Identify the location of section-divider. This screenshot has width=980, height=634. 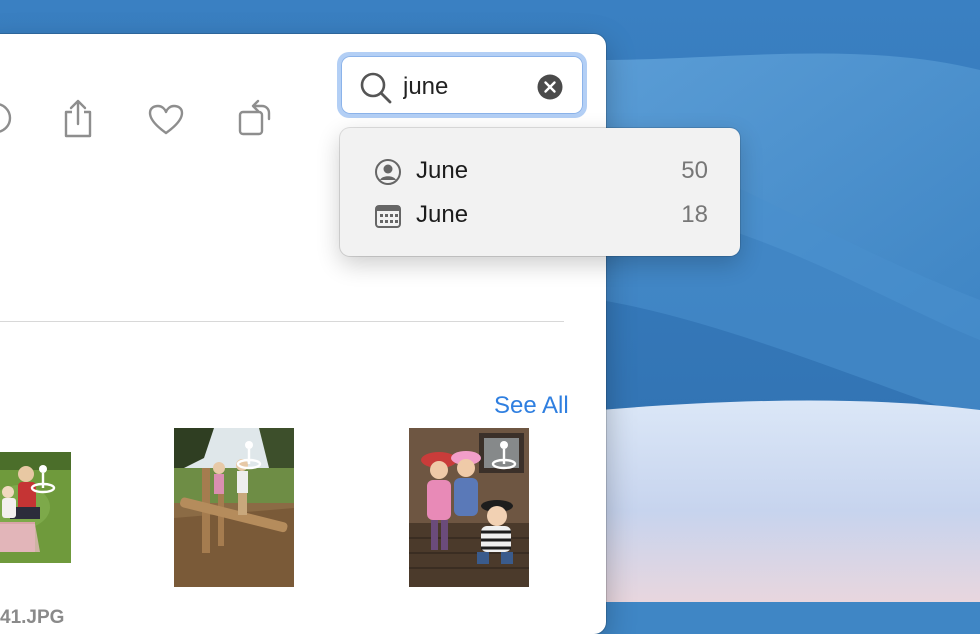
(282, 321).